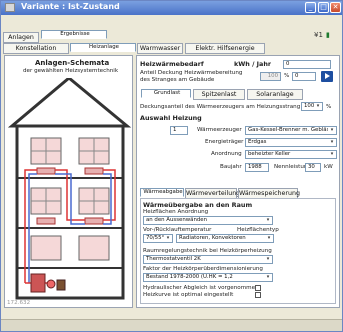  Describe the element at coordinates (231, 167) in the screenshot. I see `baujahr-label: Baujahr` at that location.